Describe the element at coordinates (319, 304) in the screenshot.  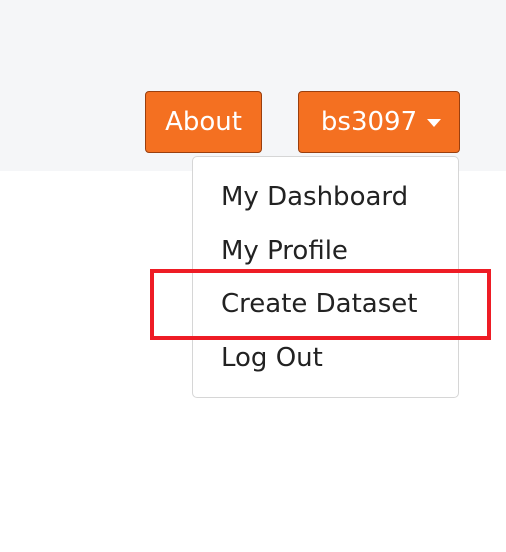
I see `menu-item-create-dataset: Create Dataset` at that location.